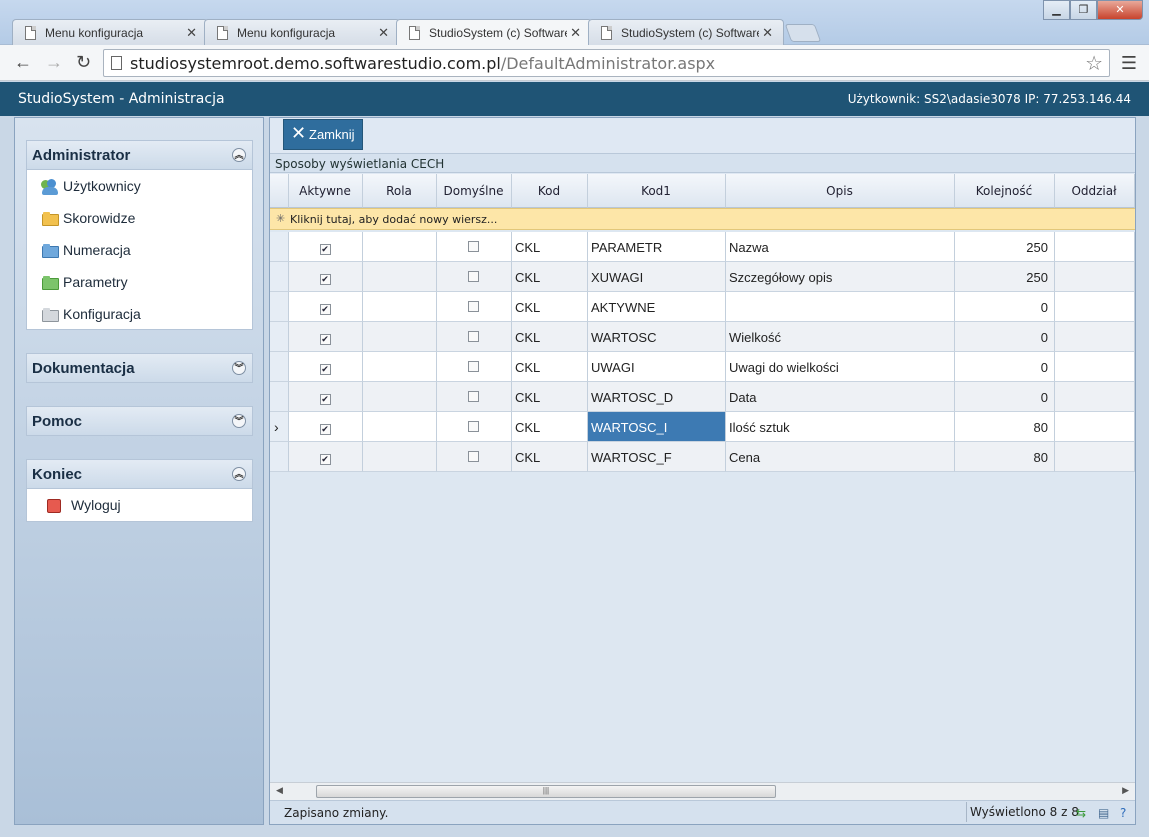 This screenshot has width=1149, height=837. I want to click on column-header: Aktywne, so click(326, 191).